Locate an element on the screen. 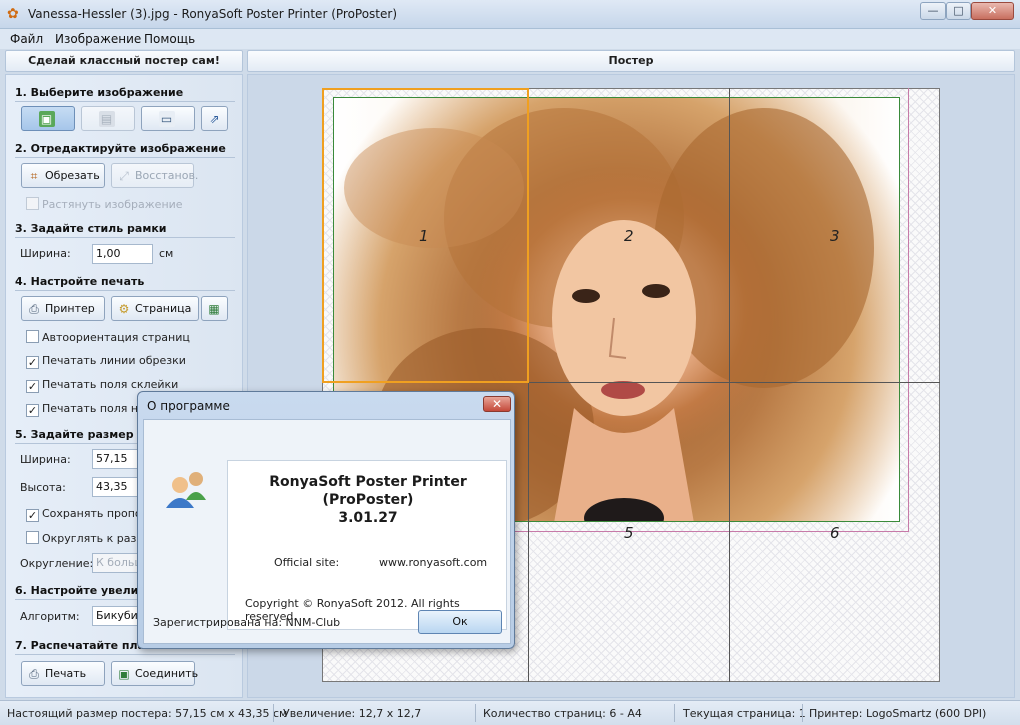 This screenshot has height=725, width=1020. status-current-page: Текущая страница: 1 is located at coordinates (744, 713).